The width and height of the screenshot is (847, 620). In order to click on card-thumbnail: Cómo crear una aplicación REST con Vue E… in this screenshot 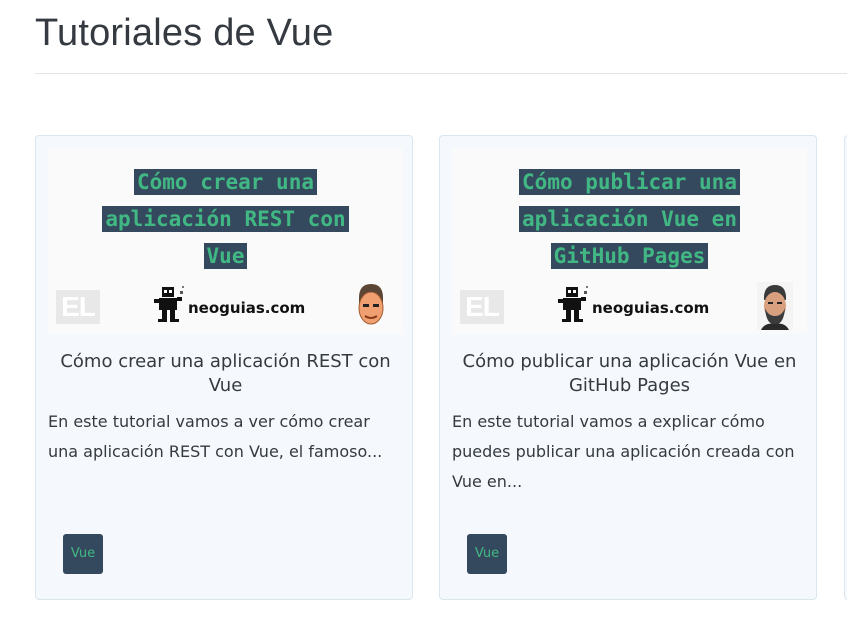, I will do `click(225, 241)`.